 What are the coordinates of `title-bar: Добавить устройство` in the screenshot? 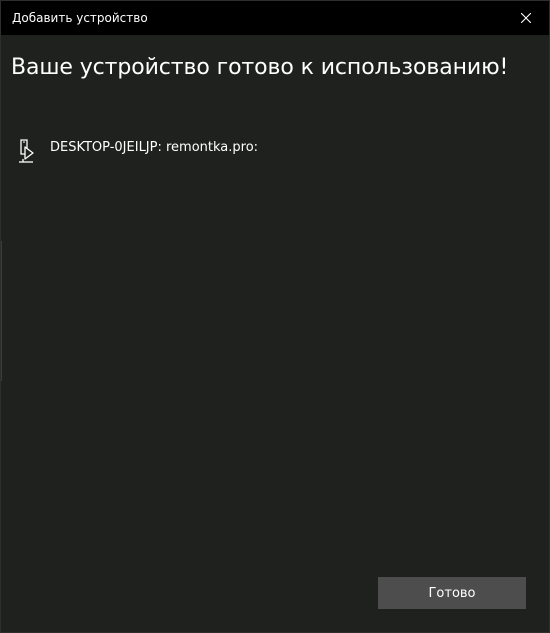 It's located at (275, 18).